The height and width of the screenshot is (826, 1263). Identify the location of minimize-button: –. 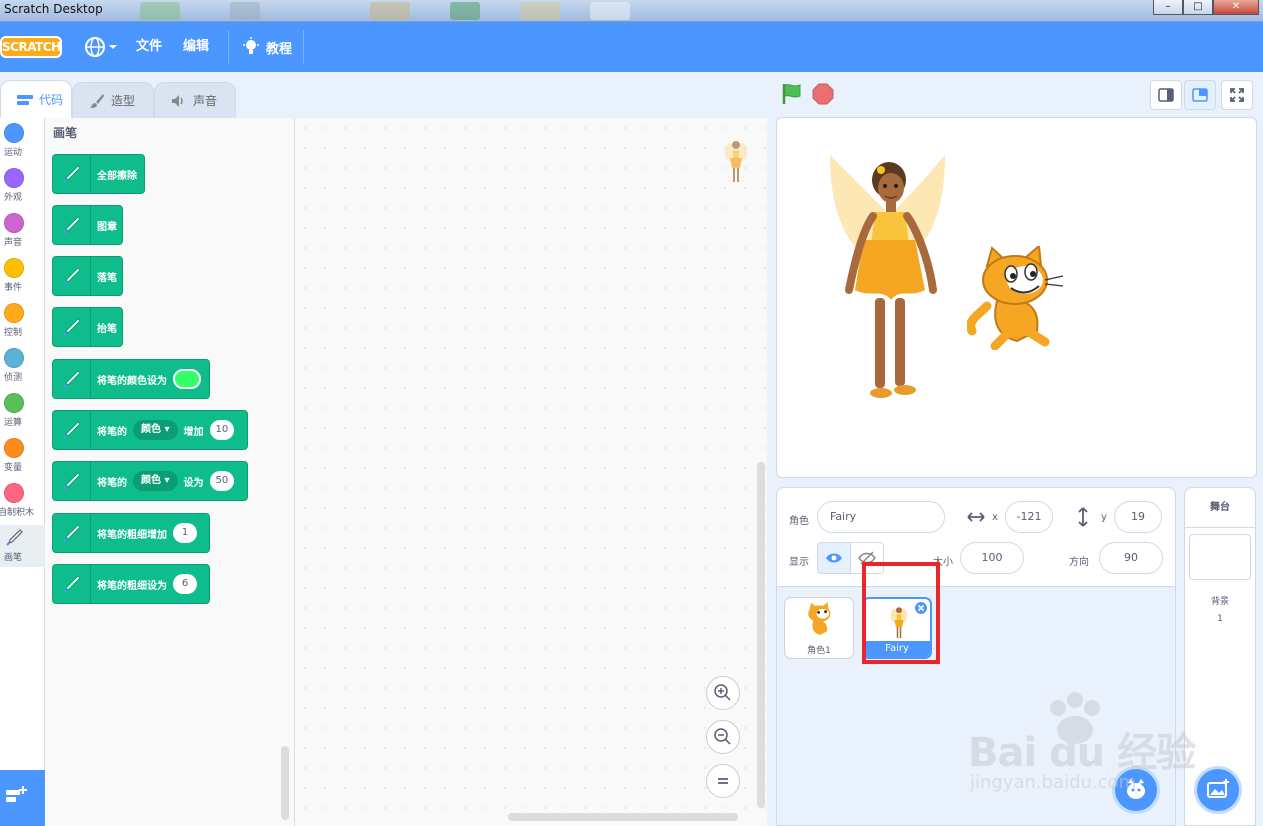
(1168, 7).